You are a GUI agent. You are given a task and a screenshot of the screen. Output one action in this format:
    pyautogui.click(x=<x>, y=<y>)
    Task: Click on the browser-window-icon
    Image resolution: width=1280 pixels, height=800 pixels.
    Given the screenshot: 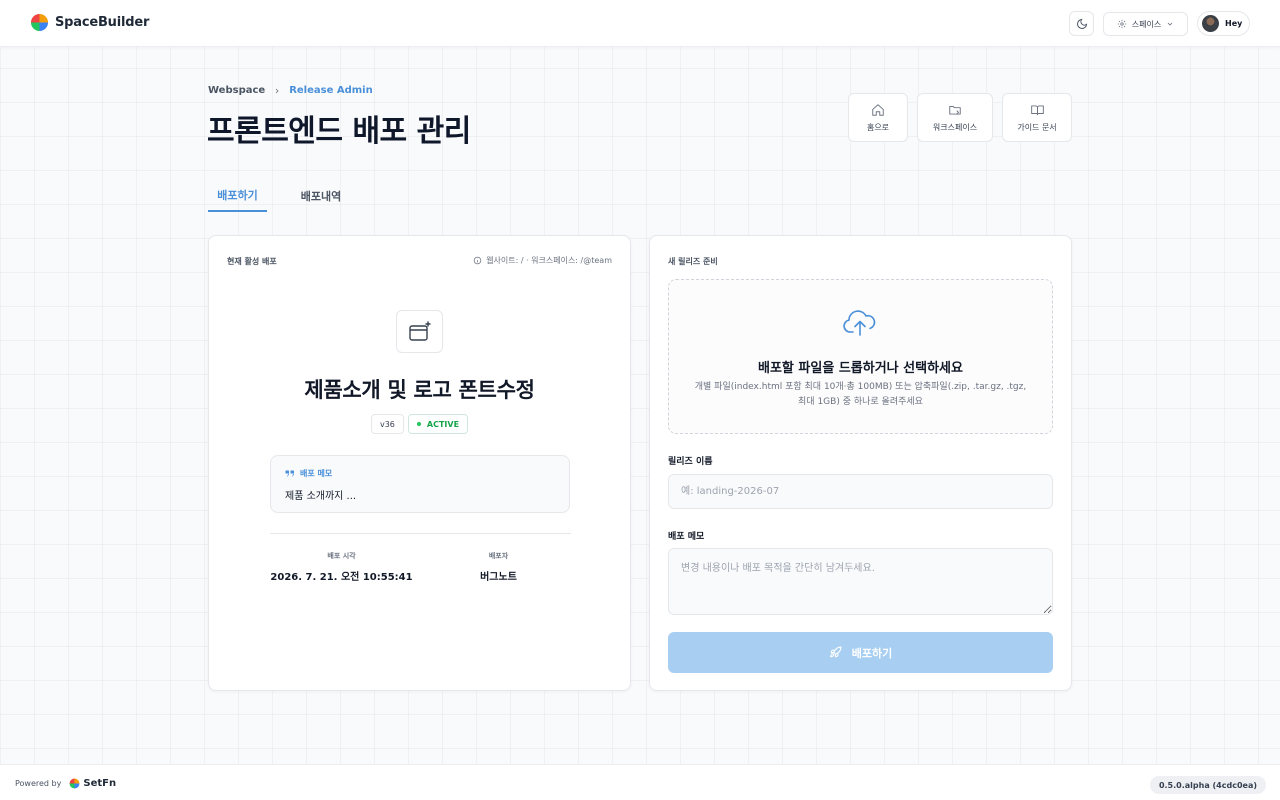 What is the action you would take?
    pyautogui.click(x=419, y=330)
    